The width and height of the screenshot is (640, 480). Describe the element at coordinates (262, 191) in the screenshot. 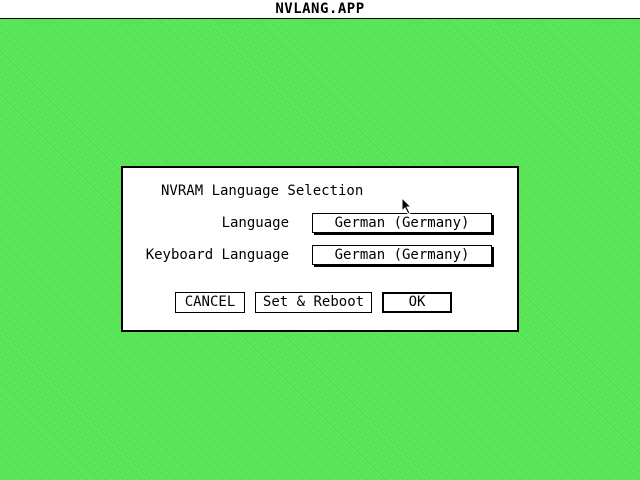

I see `dialog-heading: NVRAM Language Selection` at that location.